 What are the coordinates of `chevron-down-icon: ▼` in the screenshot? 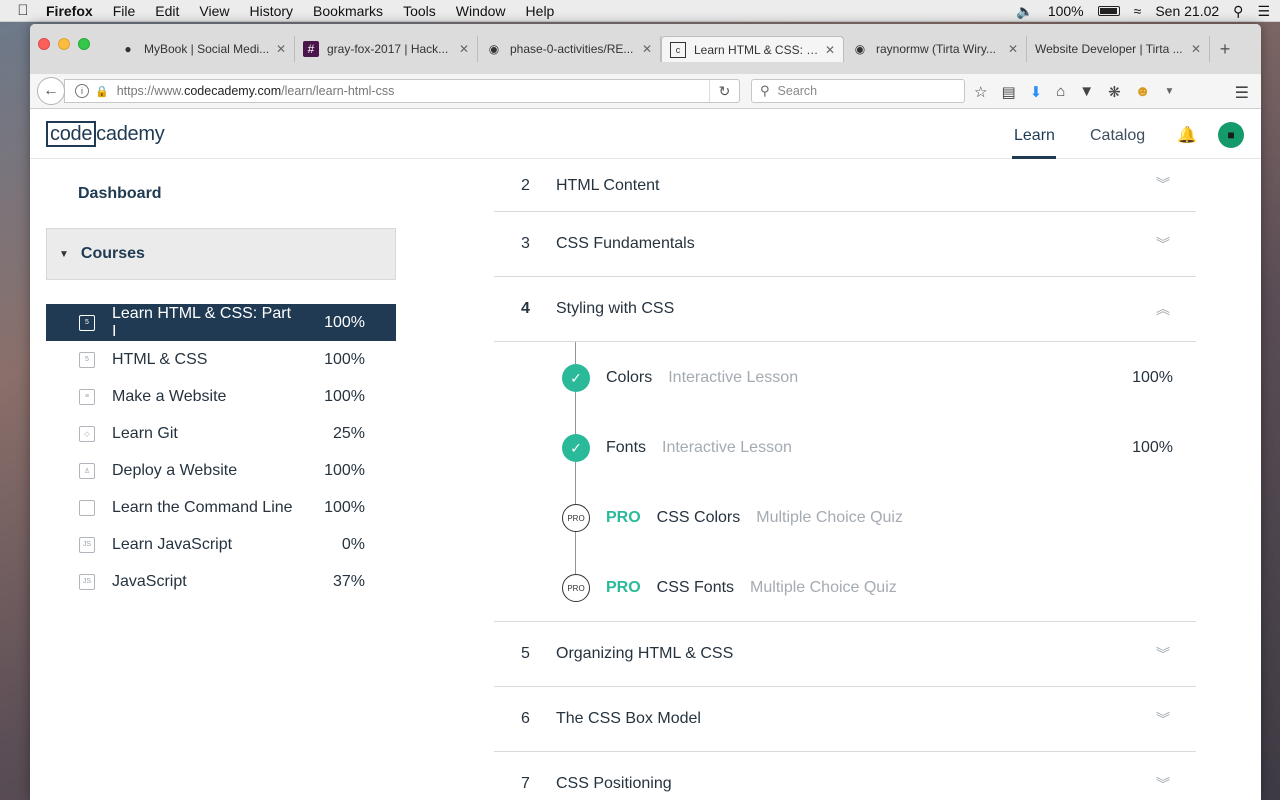 It's located at (1170, 91).